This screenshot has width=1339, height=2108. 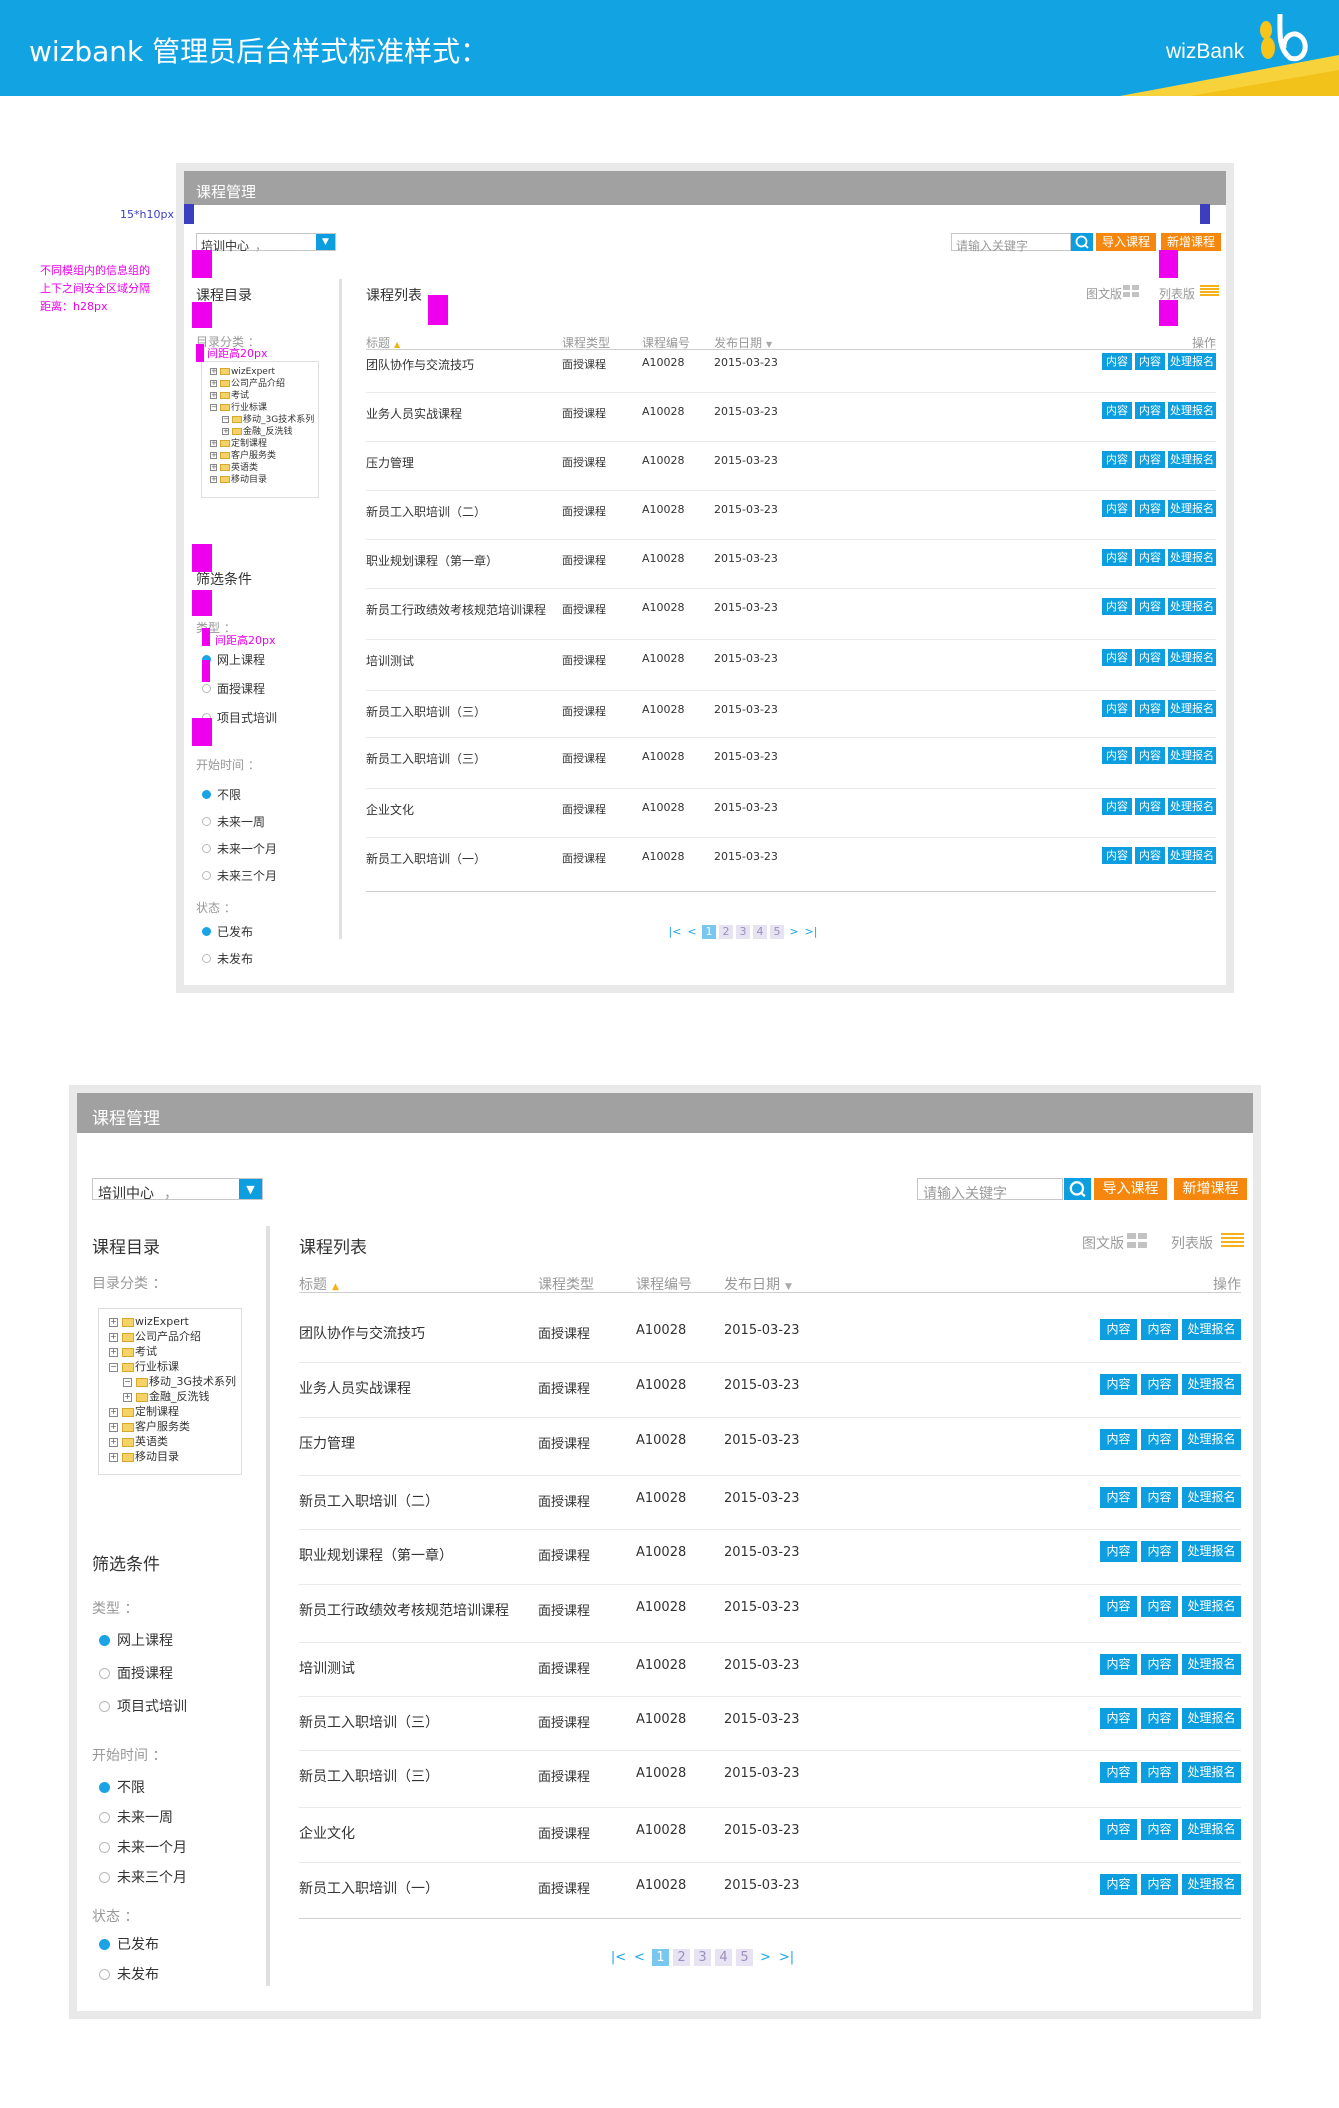 What do you see at coordinates (744, 1957) in the screenshot?
I see `page-button: 5` at bounding box center [744, 1957].